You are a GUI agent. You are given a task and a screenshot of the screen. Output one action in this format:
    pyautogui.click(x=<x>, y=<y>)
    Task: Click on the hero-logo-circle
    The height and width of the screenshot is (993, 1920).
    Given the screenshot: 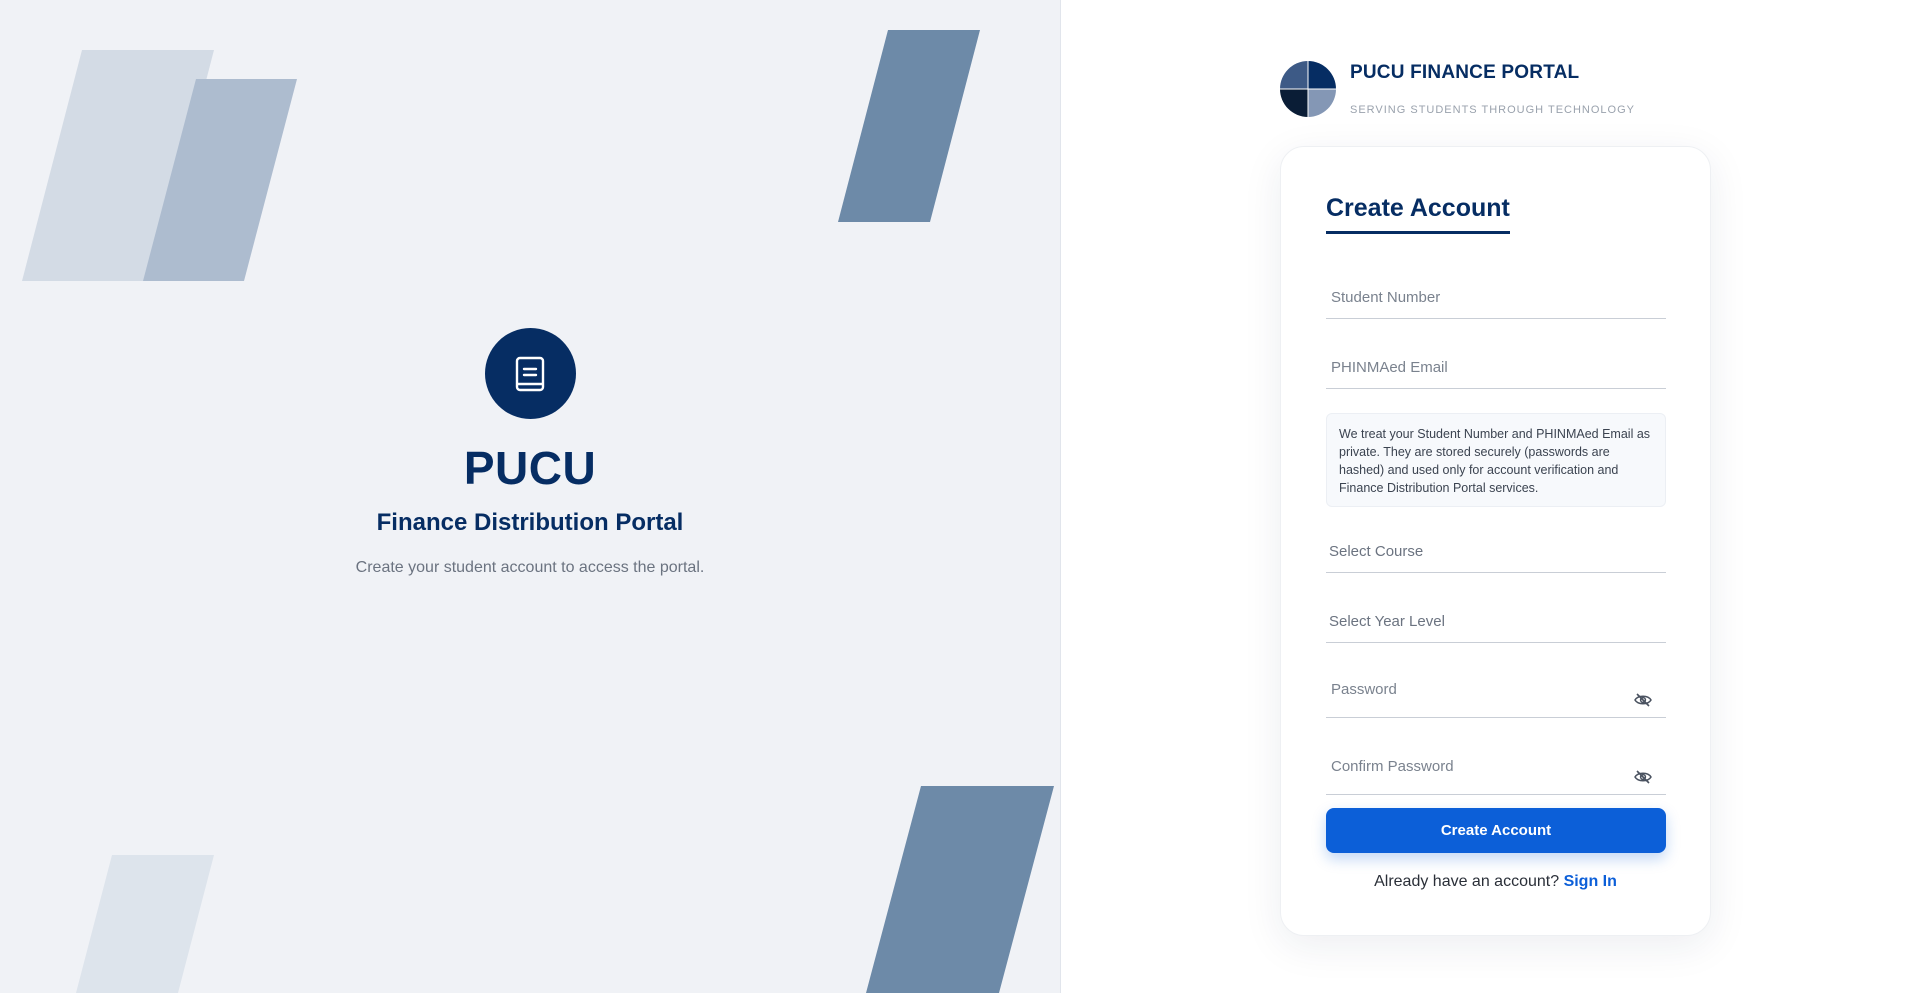 What is the action you would take?
    pyautogui.click(x=530, y=373)
    